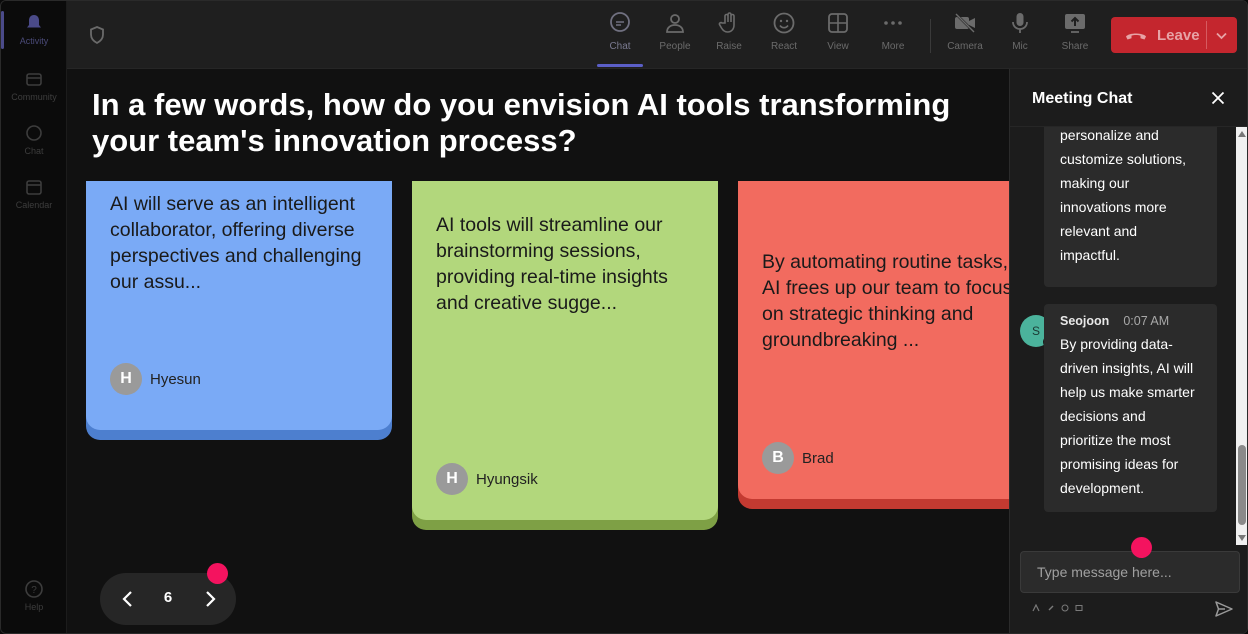 This screenshot has height=634, width=1248. Describe the element at coordinates (1218, 98) in the screenshot. I see `close-icon` at that location.